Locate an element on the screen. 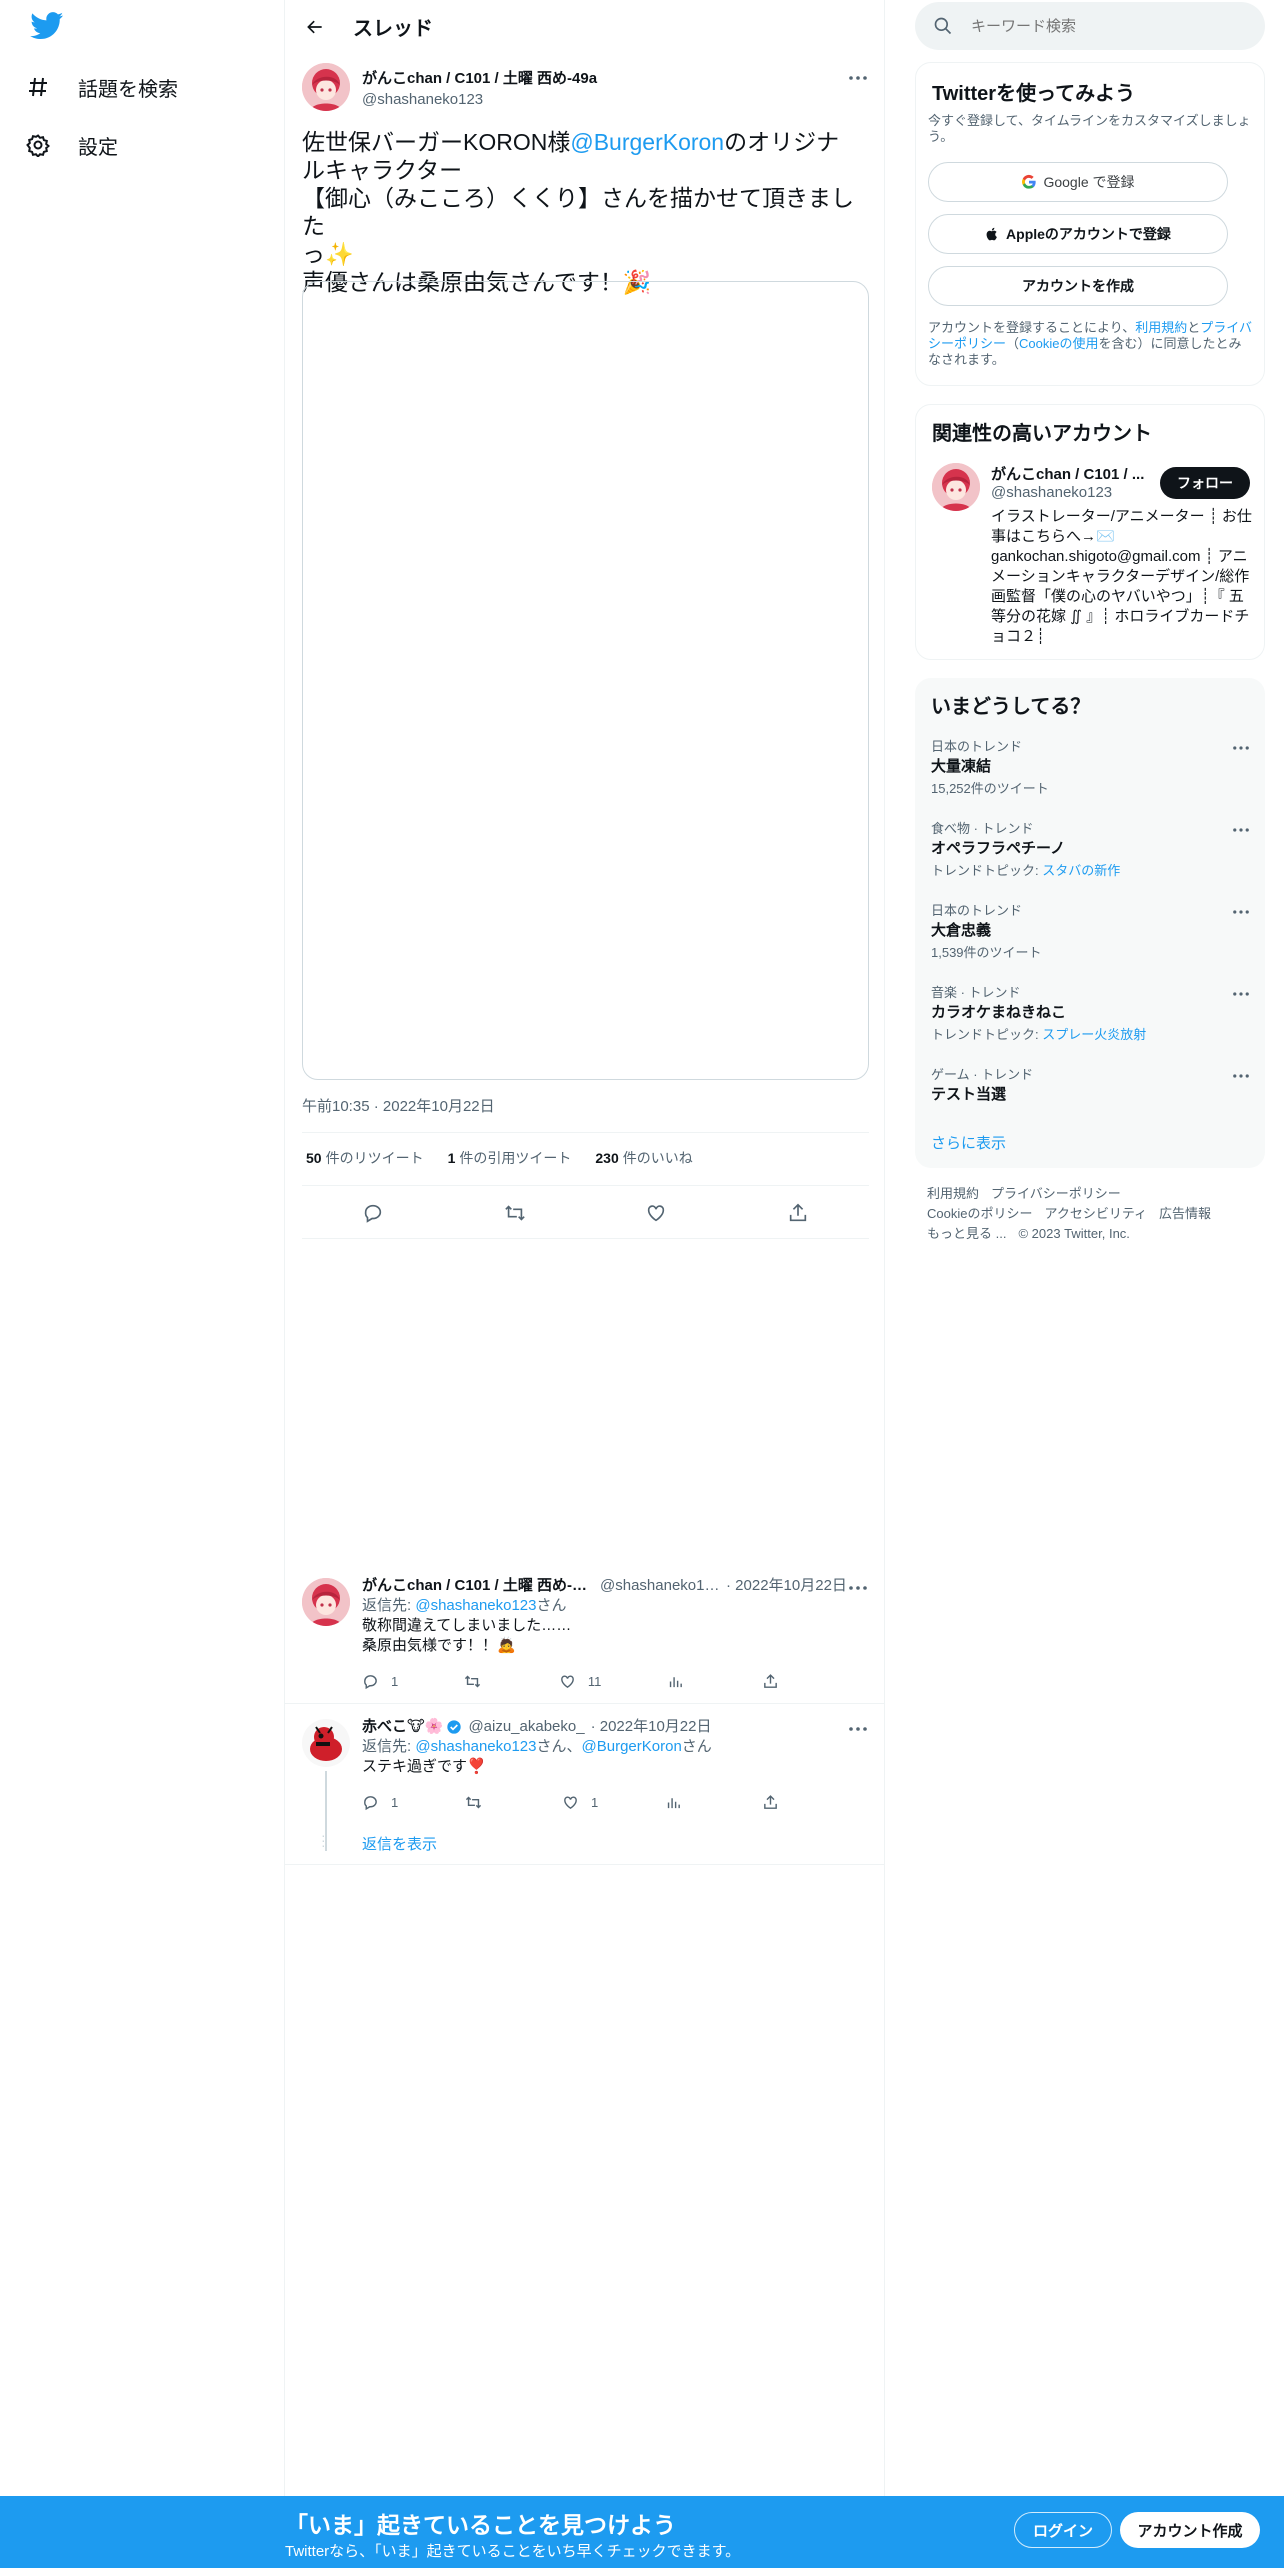  author-name: がんこchan / C101 / 土曜 西め-49a is located at coordinates (479, 77).